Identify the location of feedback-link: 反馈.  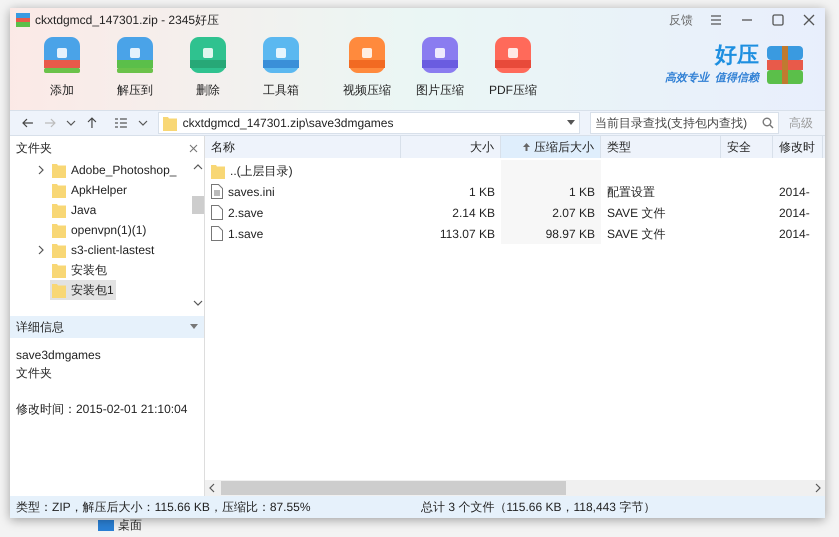
(681, 20).